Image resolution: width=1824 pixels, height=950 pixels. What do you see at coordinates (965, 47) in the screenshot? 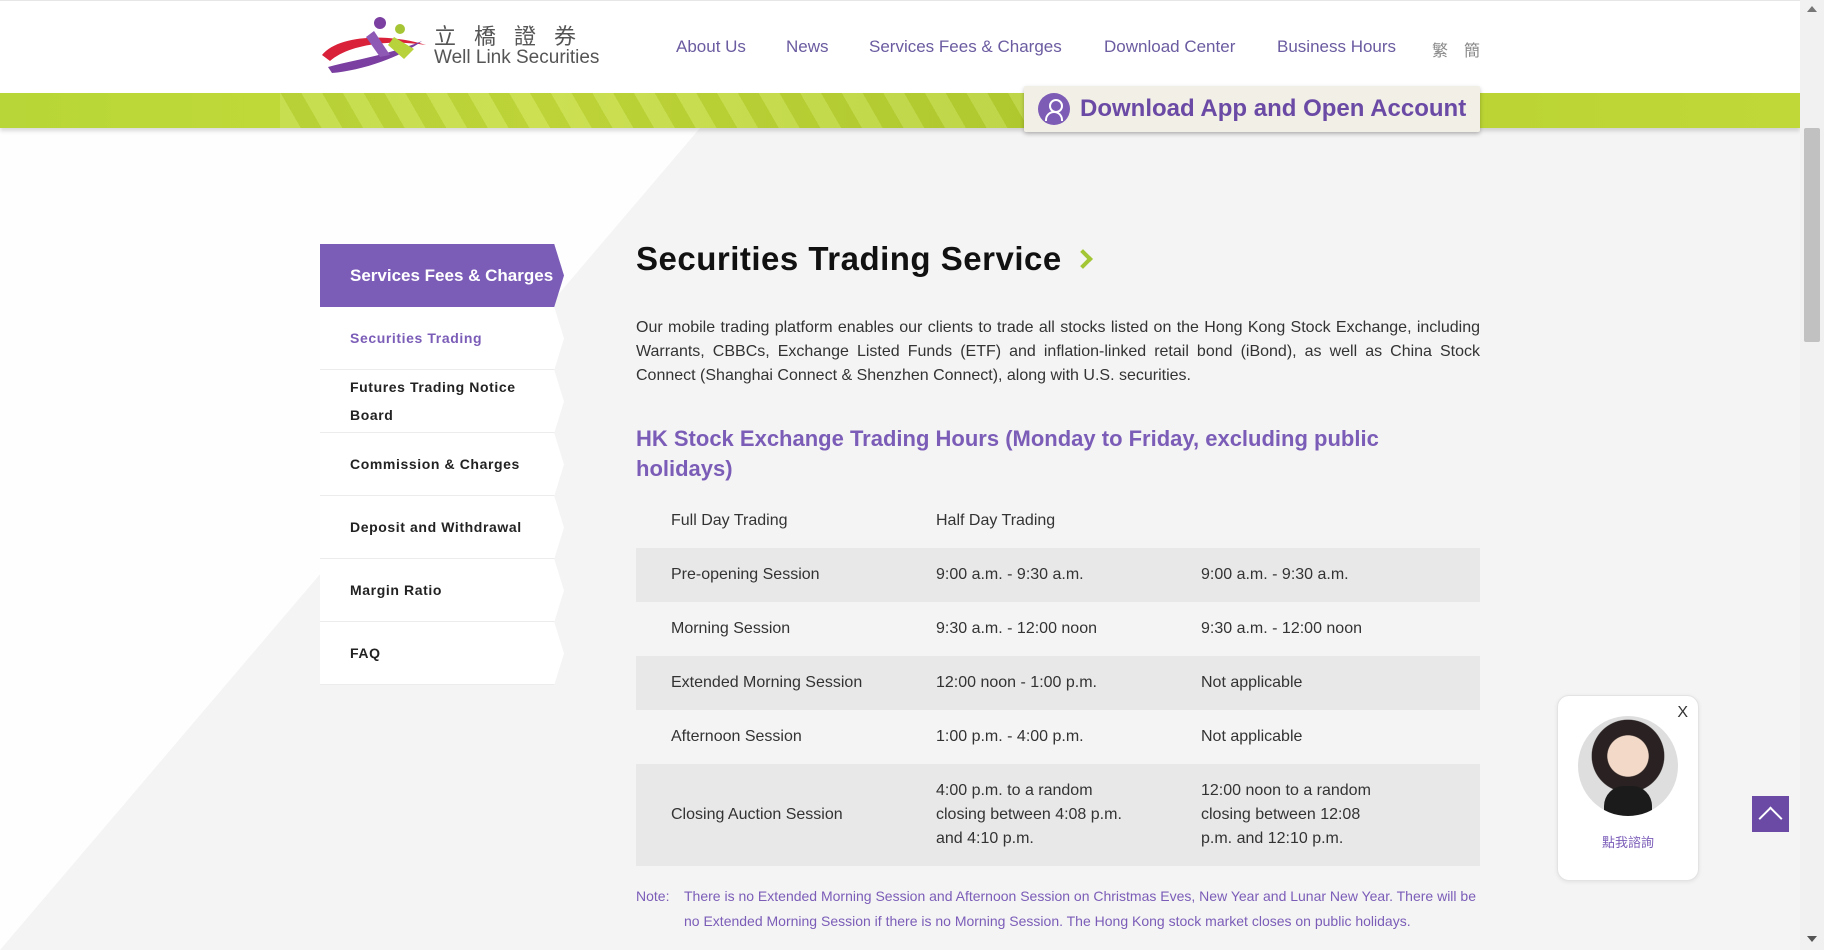
I see `nav-services-fees: Services Fees & Charges` at bounding box center [965, 47].